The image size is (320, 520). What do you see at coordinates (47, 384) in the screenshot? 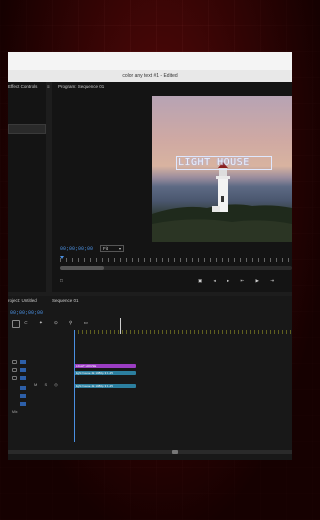
I see `track-toggle-icons: M S ◎` at bounding box center [47, 384].